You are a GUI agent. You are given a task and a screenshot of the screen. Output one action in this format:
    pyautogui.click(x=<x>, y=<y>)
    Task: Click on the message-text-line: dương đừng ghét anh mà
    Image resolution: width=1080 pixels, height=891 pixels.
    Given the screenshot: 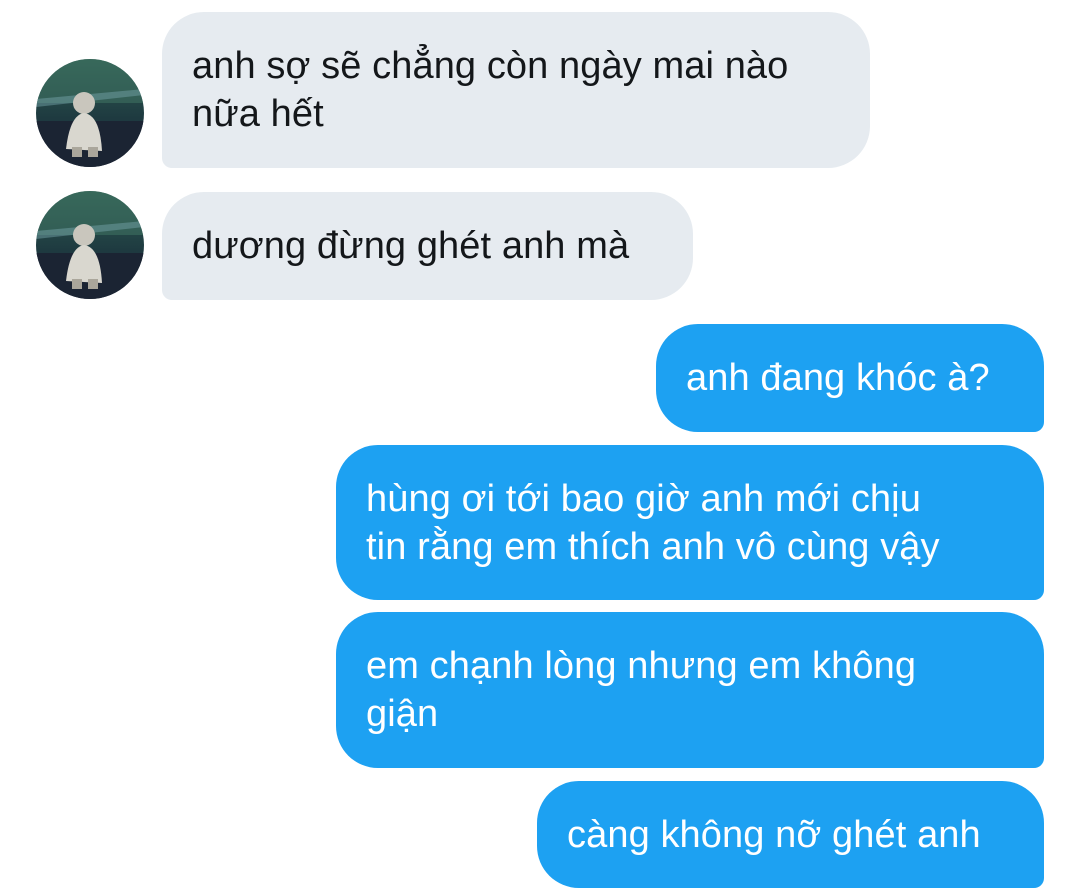 What is the action you would take?
    pyautogui.click(x=411, y=246)
    